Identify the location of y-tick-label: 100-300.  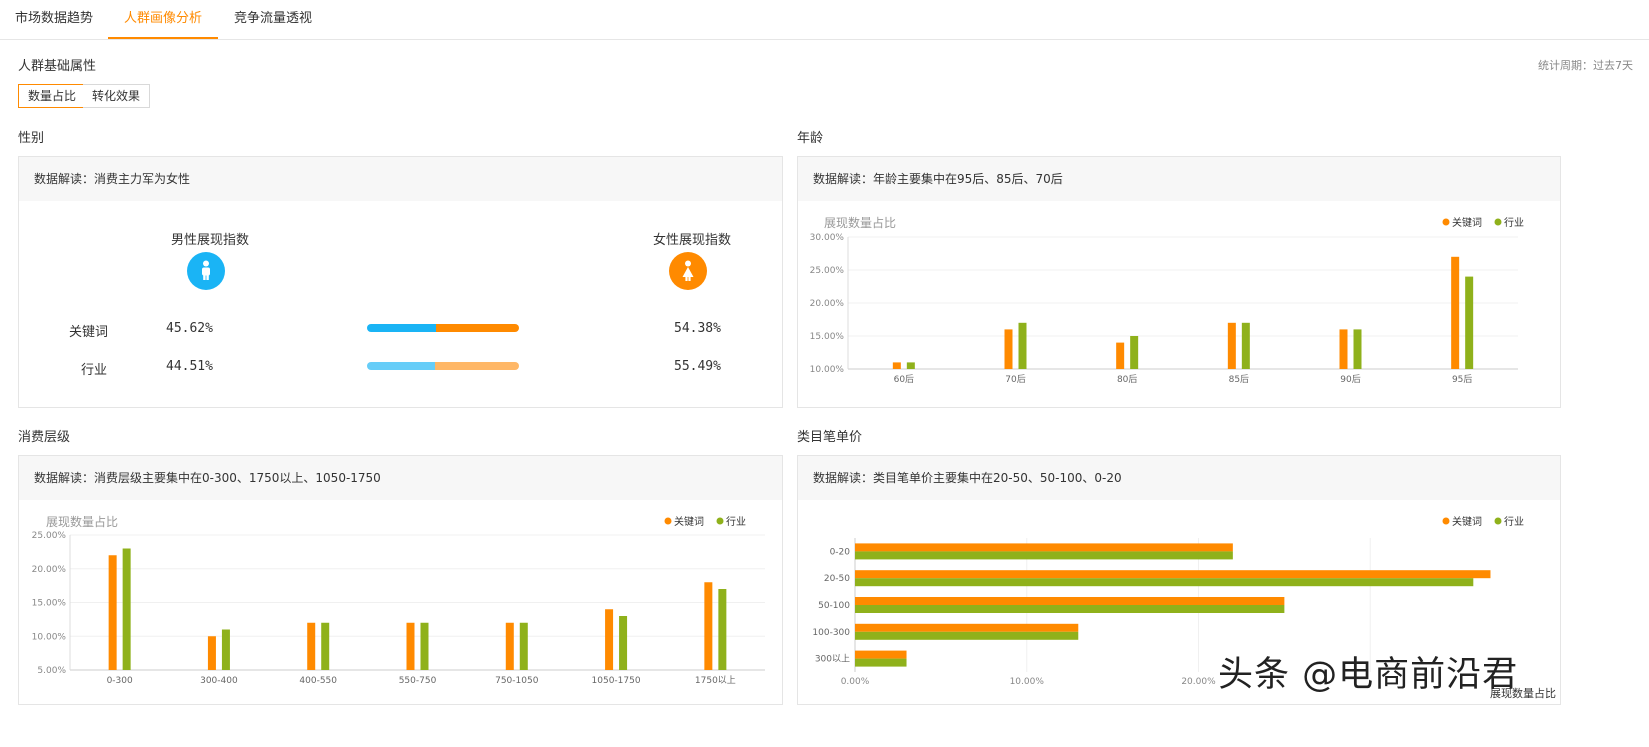
(831, 633).